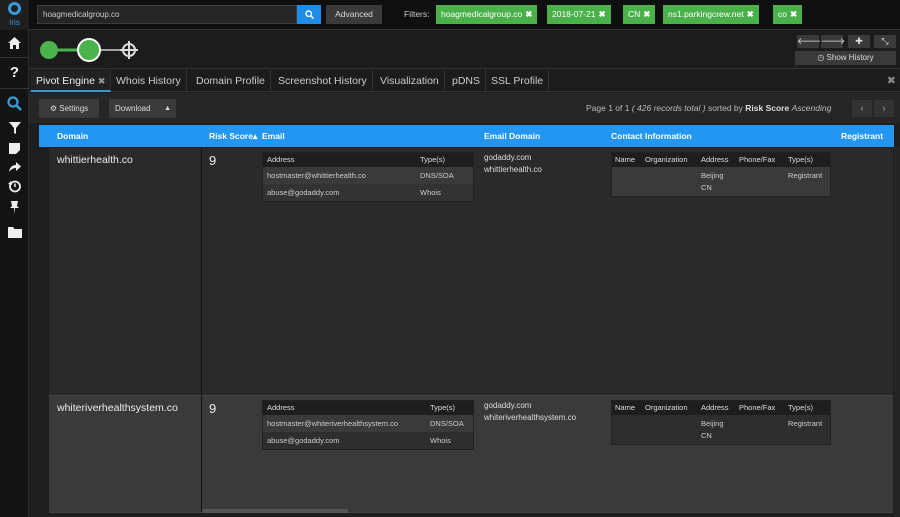 The width and height of the screenshot is (900, 517). Describe the element at coordinates (323, 81) in the screenshot. I see `tab-screenshot-history: Screenshot History` at that location.